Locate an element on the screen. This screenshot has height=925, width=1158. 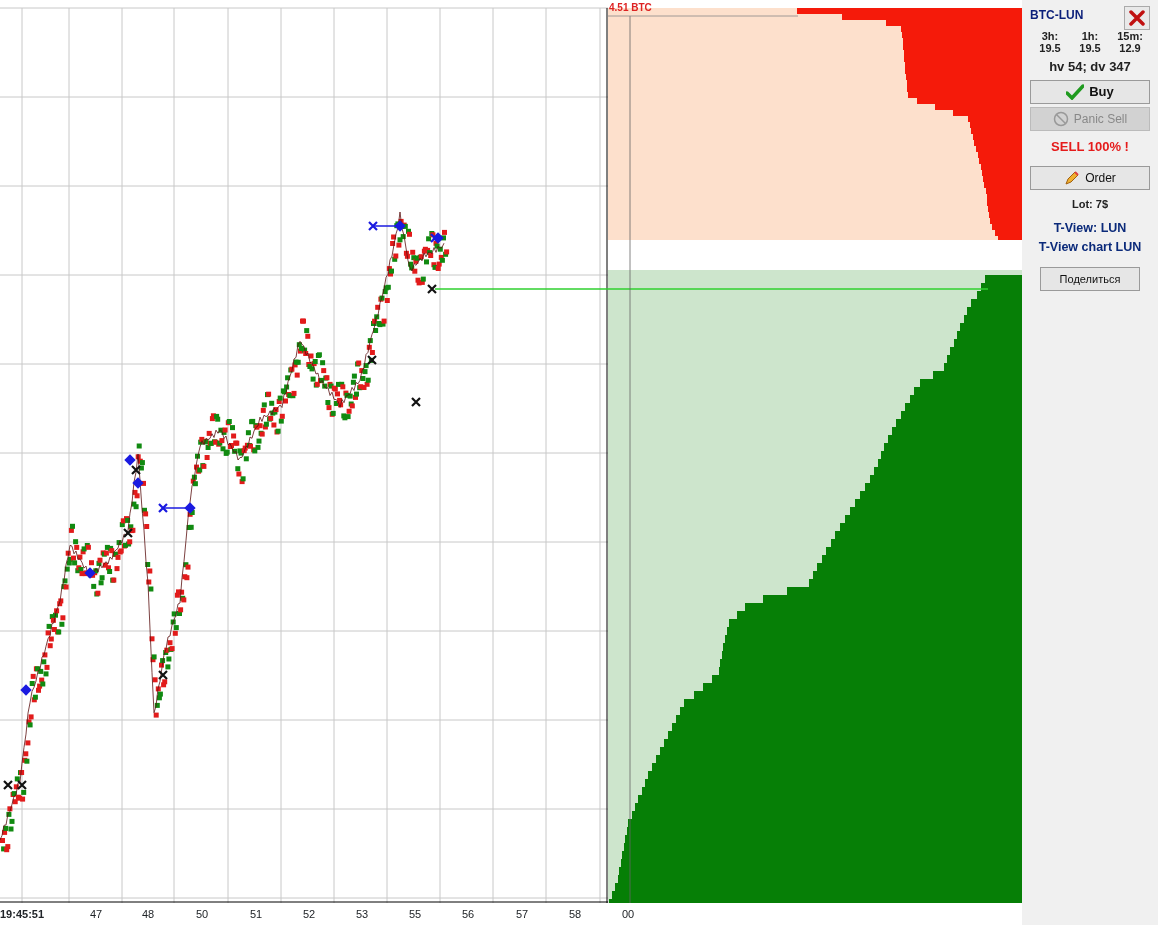
pair-title: BTC-LUN is located at coordinates (1057, 15).